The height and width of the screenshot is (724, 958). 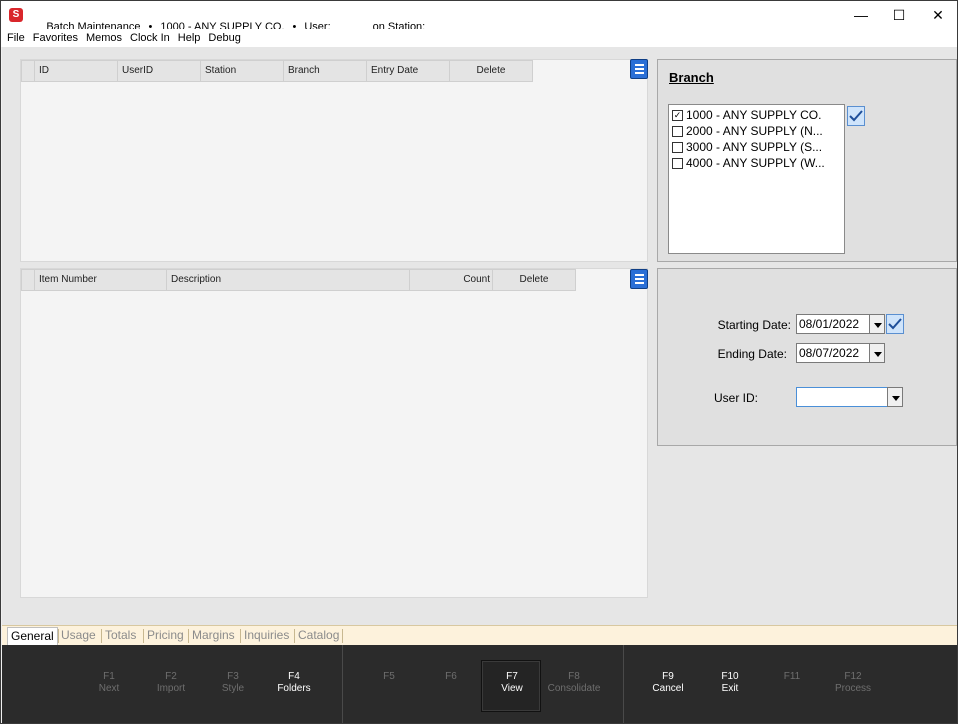 I want to click on tab-usage: Usage, so click(x=78, y=635).